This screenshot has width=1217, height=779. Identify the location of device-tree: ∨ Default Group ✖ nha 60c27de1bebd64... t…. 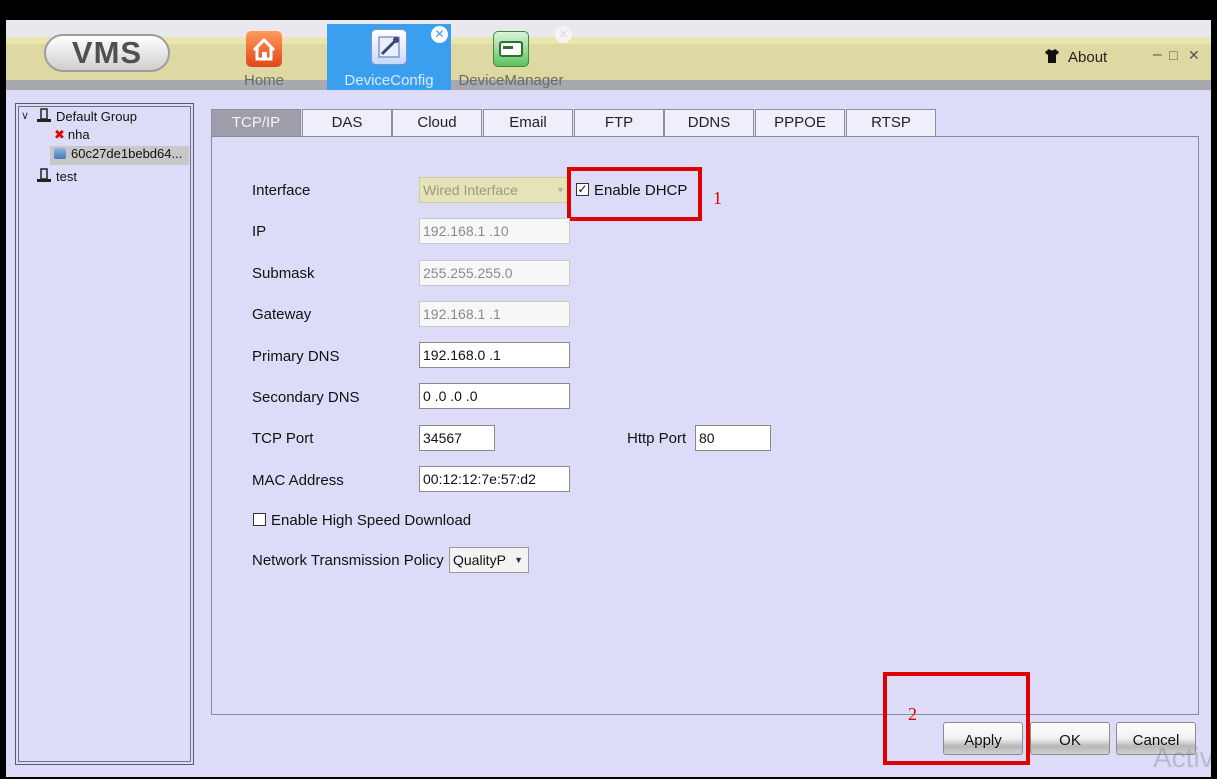
(104, 434).